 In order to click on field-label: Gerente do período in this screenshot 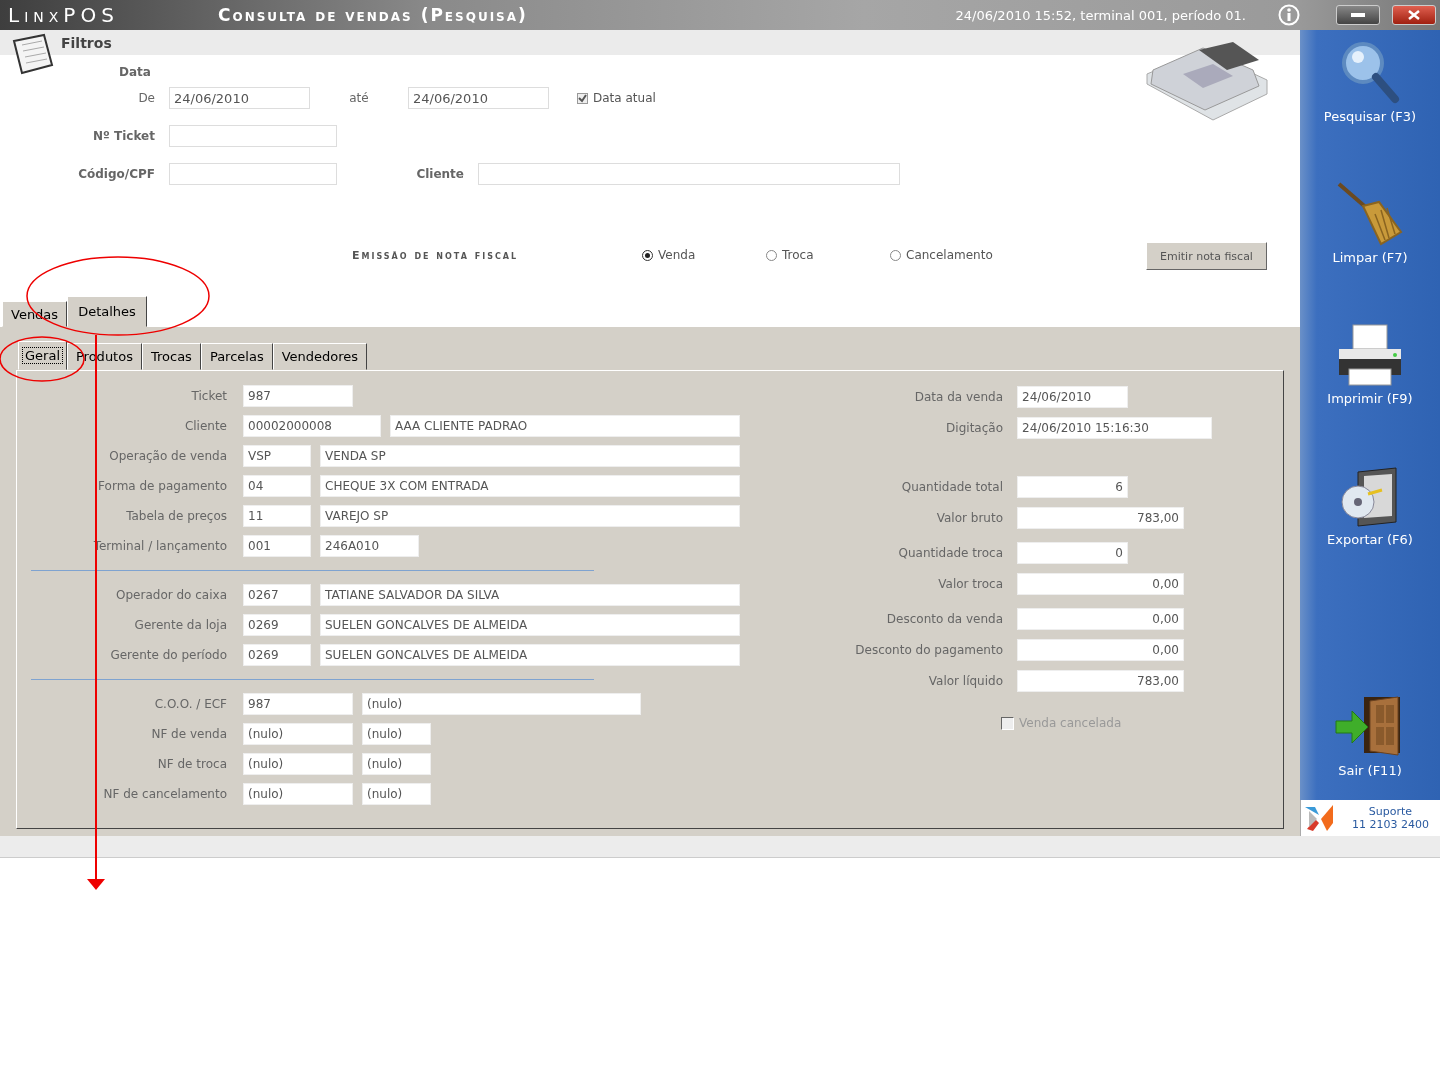, I will do `click(168, 655)`.